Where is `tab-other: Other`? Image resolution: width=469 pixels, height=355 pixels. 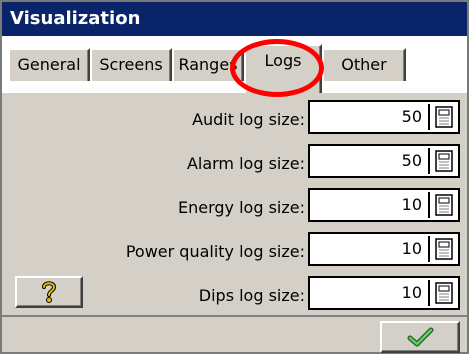 tab-other: Other is located at coordinates (364, 64).